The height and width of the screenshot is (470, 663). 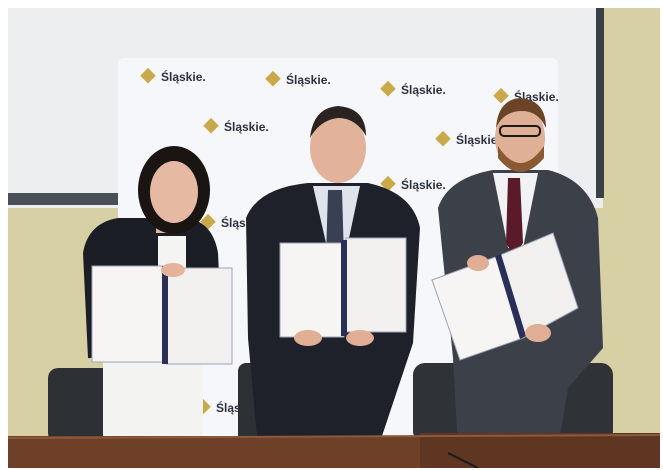 I want to click on table-right, so click(x=540, y=450).